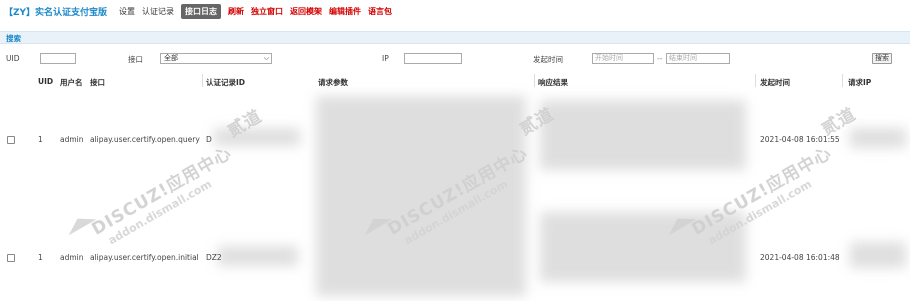  What do you see at coordinates (267, 11) in the screenshot?
I see `nav-standalone: 独立窗口` at bounding box center [267, 11].